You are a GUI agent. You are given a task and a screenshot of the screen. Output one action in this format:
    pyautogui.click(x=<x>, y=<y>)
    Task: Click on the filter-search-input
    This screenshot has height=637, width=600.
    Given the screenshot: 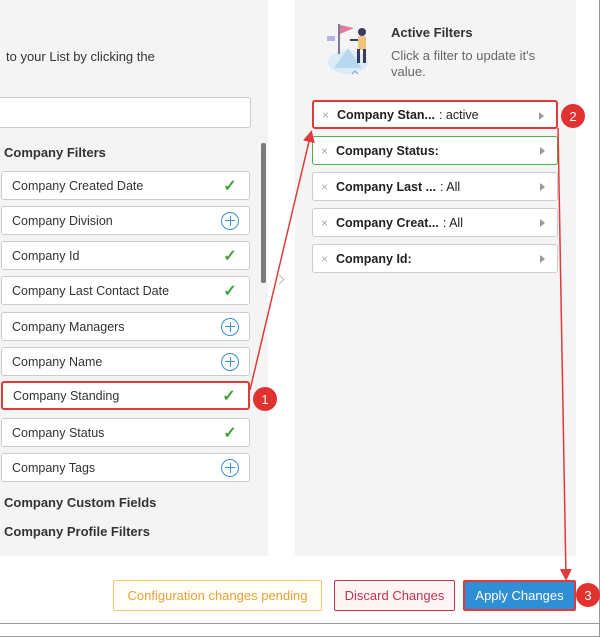 What is the action you would take?
    pyautogui.click(x=125, y=112)
    